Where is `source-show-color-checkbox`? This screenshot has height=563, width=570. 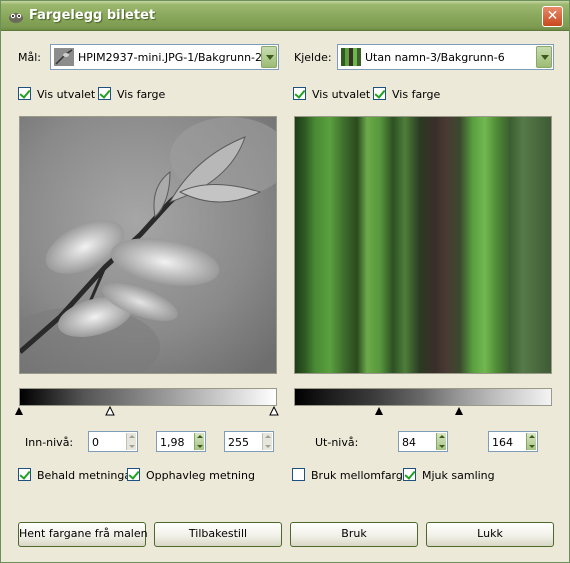 source-show-color-checkbox is located at coordinates (379, 93).